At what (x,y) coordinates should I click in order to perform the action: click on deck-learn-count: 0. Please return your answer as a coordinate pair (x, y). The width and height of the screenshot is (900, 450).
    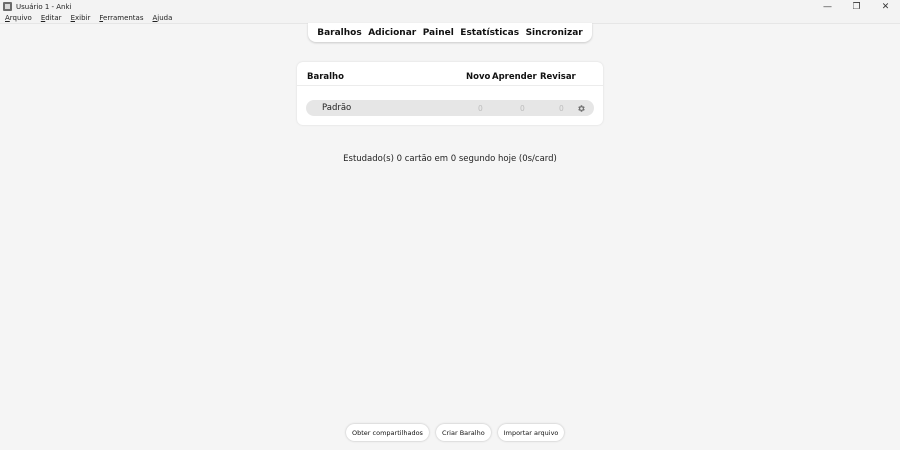
    Looking at the image, I should click on (522, 108).